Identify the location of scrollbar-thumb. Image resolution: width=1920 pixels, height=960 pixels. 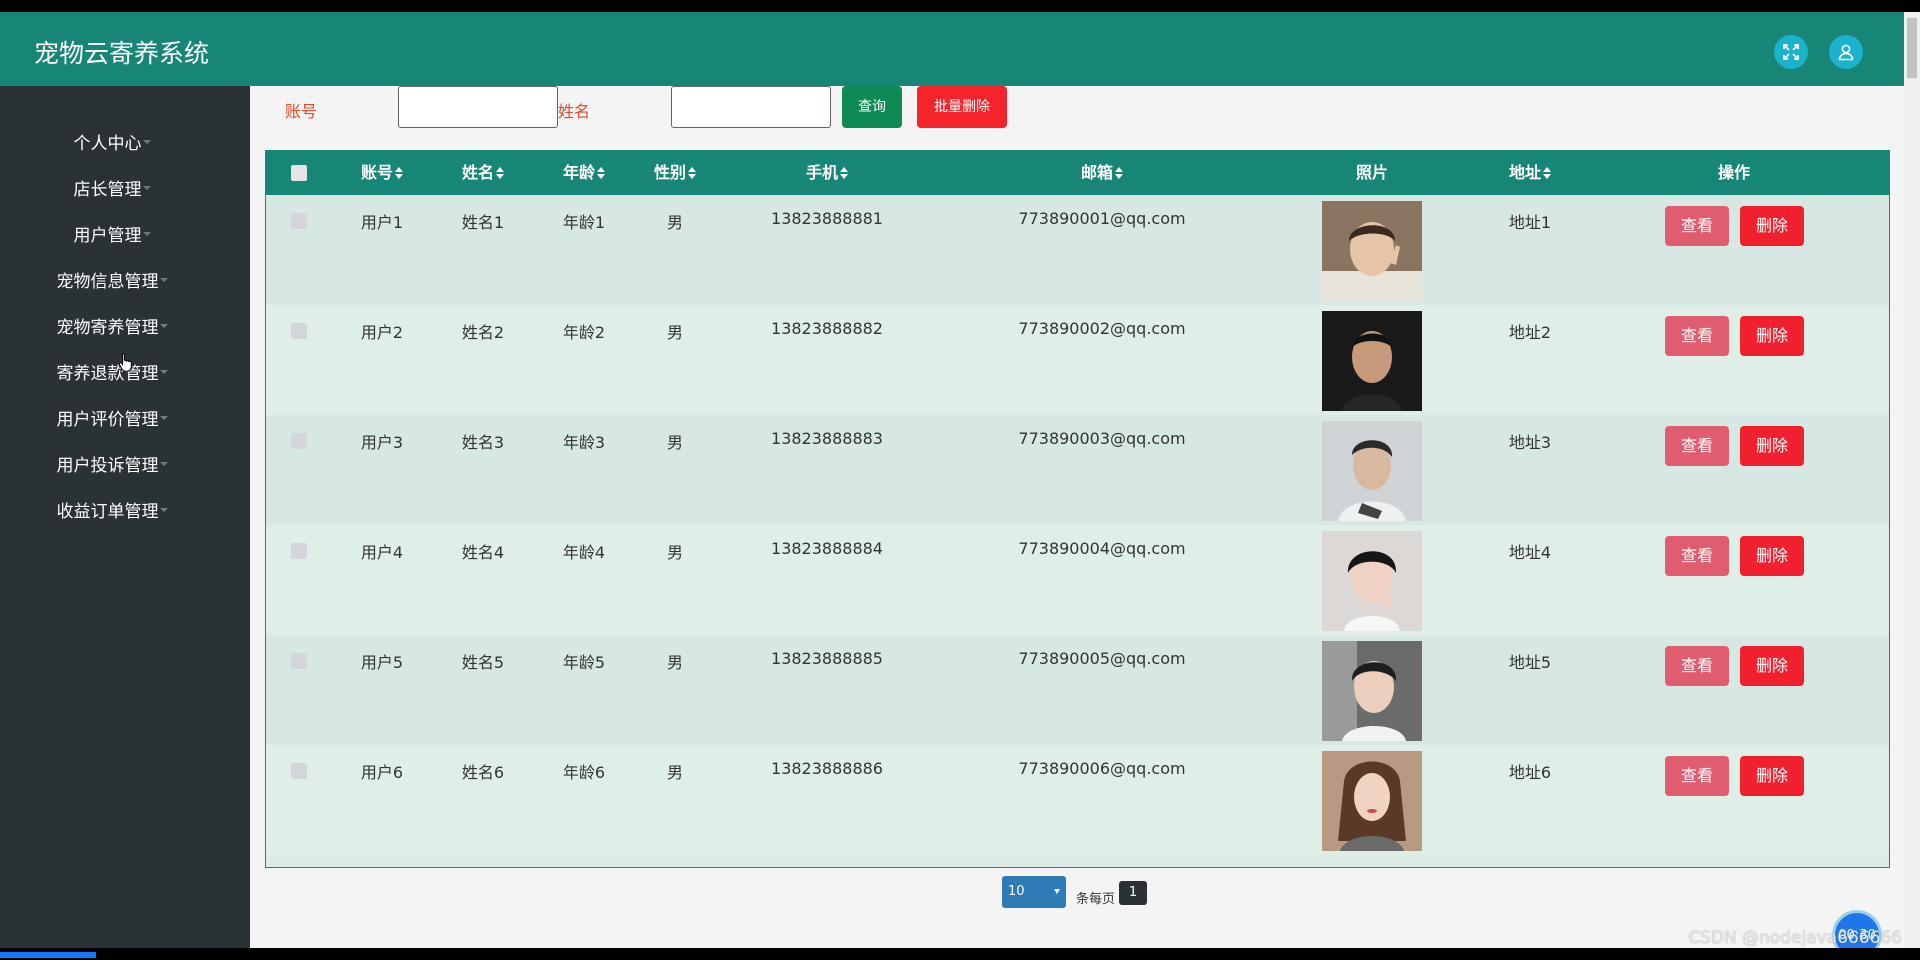
(1912, 48).